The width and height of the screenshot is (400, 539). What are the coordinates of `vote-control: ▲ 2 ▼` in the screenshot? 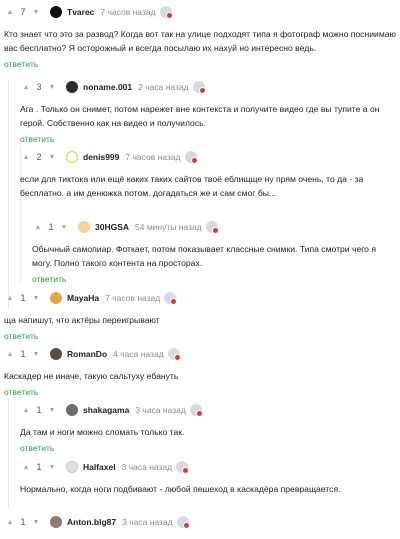 It's located at (39, 157).